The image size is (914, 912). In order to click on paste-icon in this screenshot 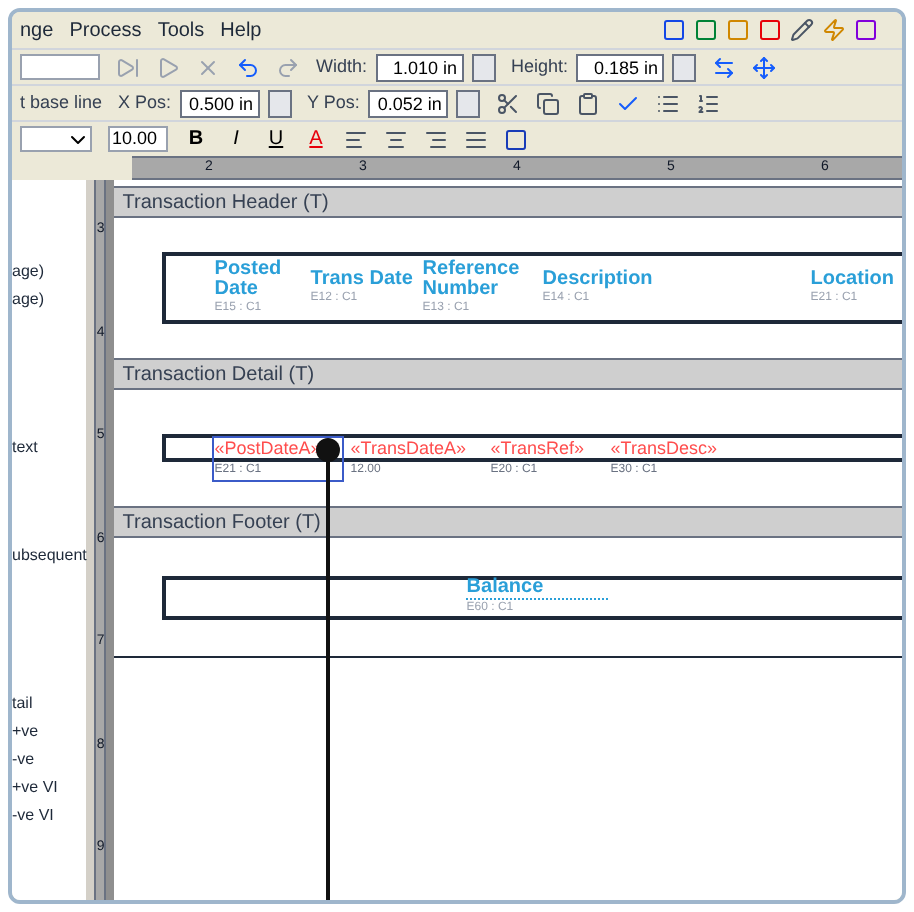, I will do `click(587, 103)`.